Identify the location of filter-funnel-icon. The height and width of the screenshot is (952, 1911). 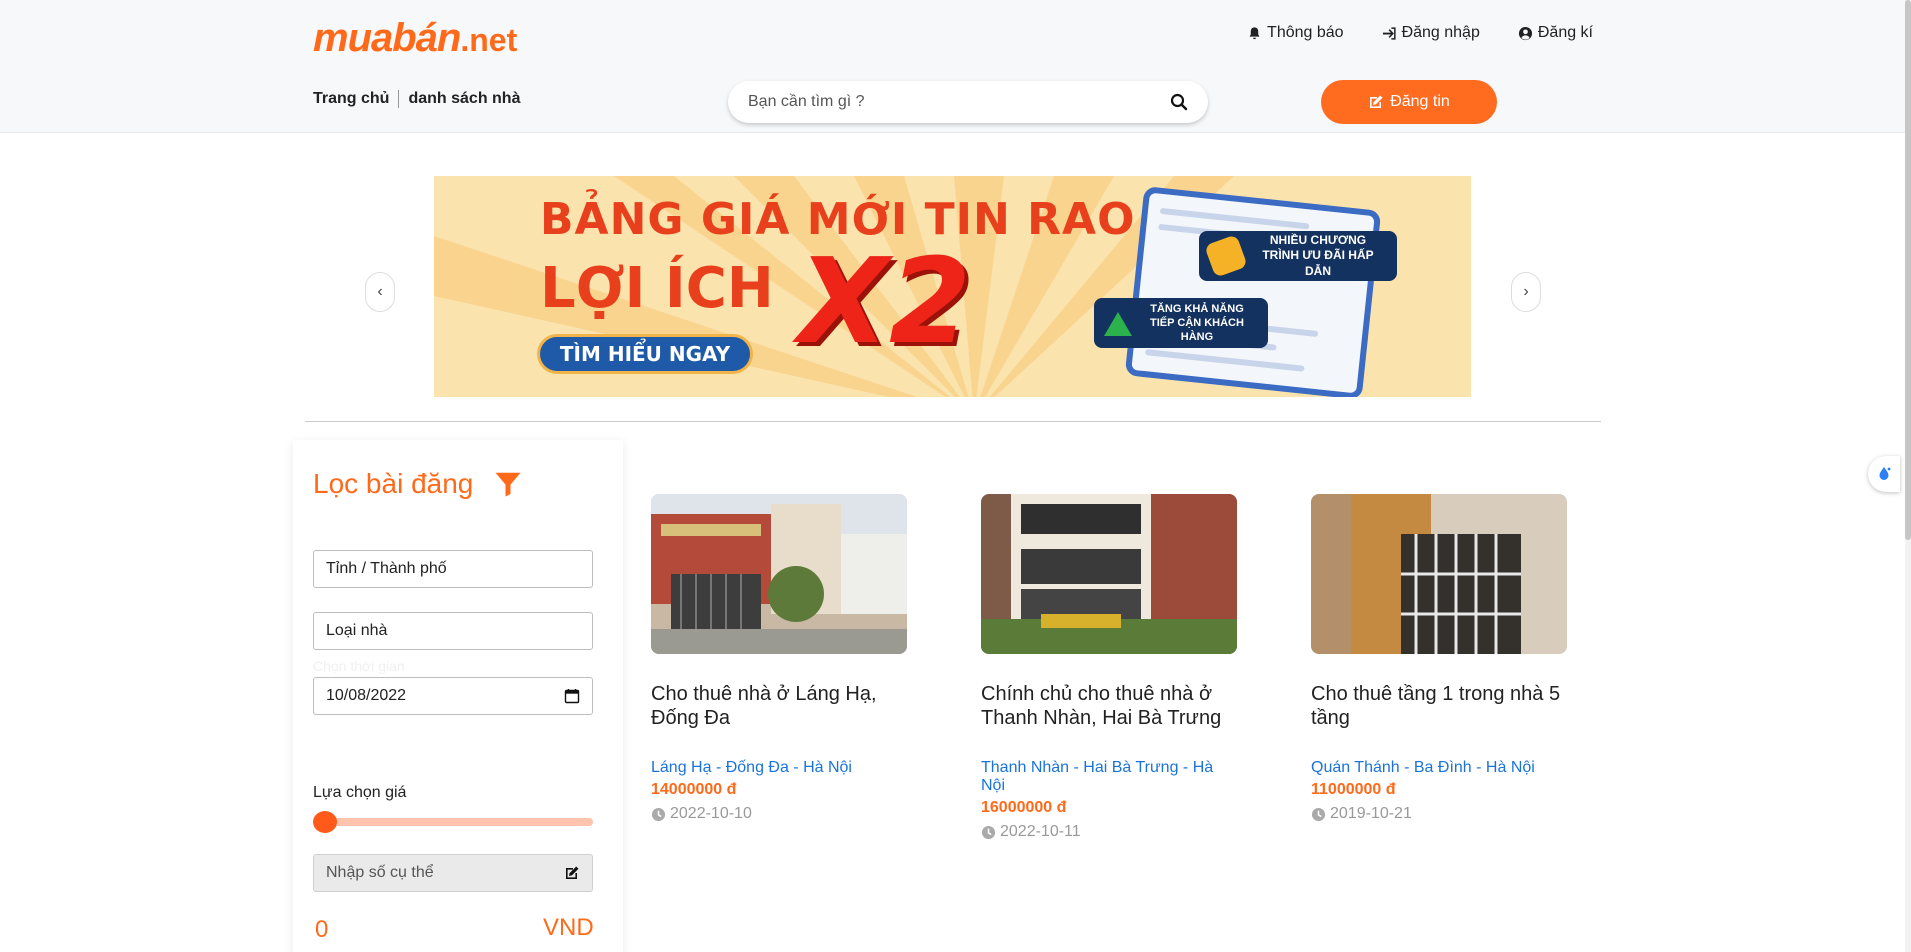
(508, 484).